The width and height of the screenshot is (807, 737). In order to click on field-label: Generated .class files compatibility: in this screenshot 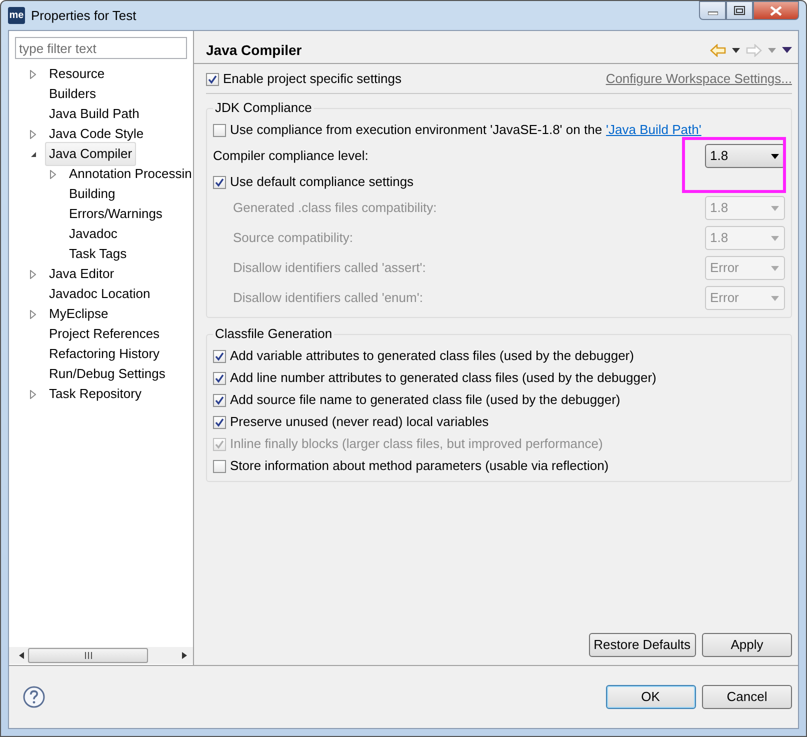, I will do `click(335, 208)`.